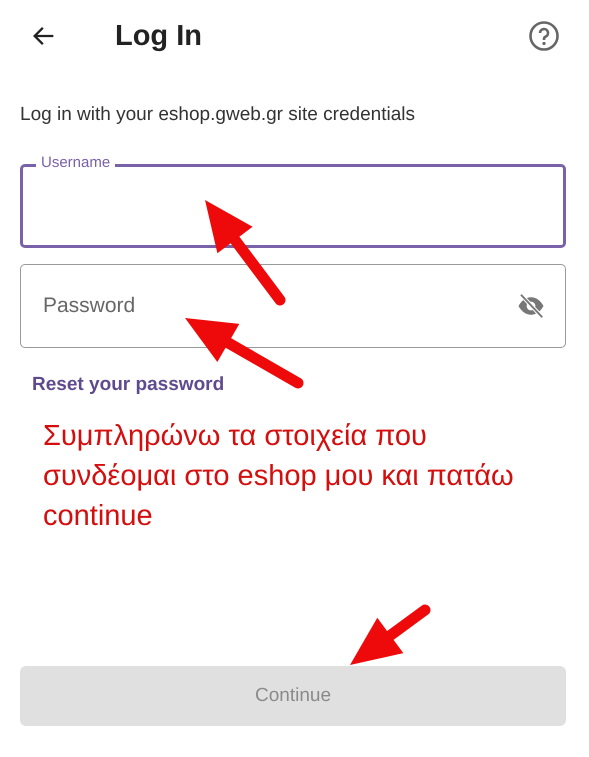 Image resolution: width=589 pixels, height=757 pixels. Describe the element at coordinates (544, 36) in the screenshot. I see `help-icon` at that location.